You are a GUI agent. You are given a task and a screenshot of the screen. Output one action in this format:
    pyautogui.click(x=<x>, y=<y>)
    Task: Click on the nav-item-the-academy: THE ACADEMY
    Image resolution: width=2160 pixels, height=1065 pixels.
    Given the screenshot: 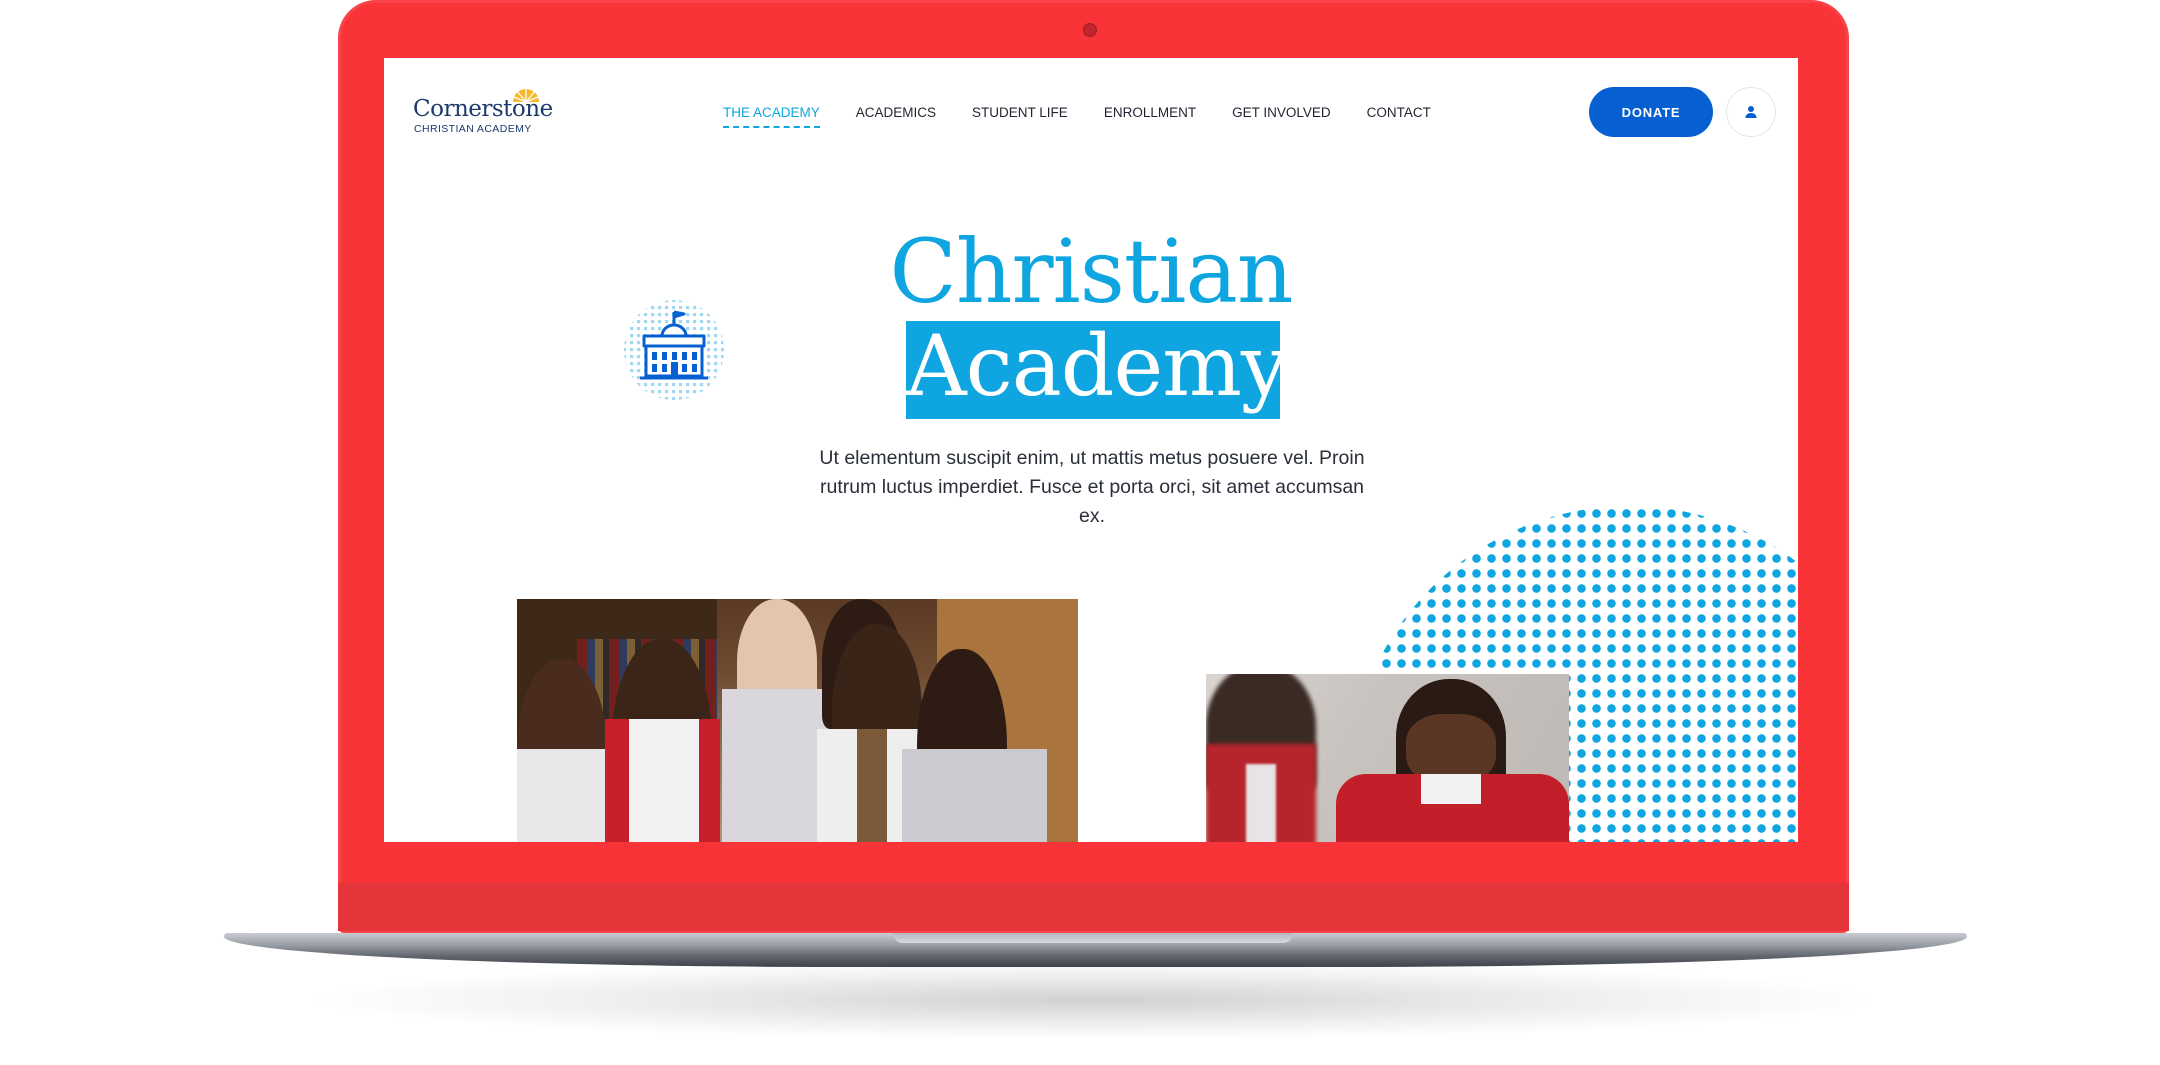 What is the action you would take?
    pyautogui.click(x=771, y=116)
    